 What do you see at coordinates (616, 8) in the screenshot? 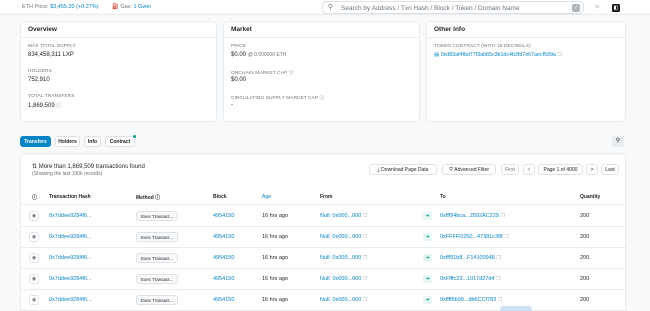
I see `network-icon: ◧` at bounding box center [616, 8].